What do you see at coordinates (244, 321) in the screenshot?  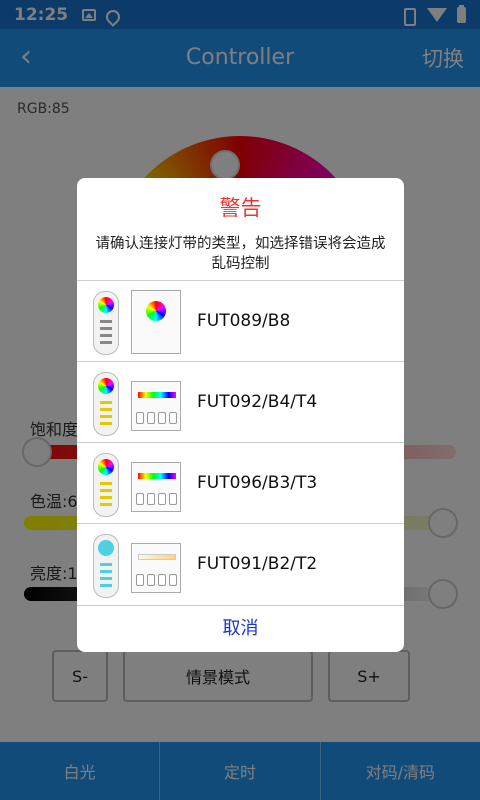 I see `option-label: FUT089/B8` at bounding box center [244, 321].